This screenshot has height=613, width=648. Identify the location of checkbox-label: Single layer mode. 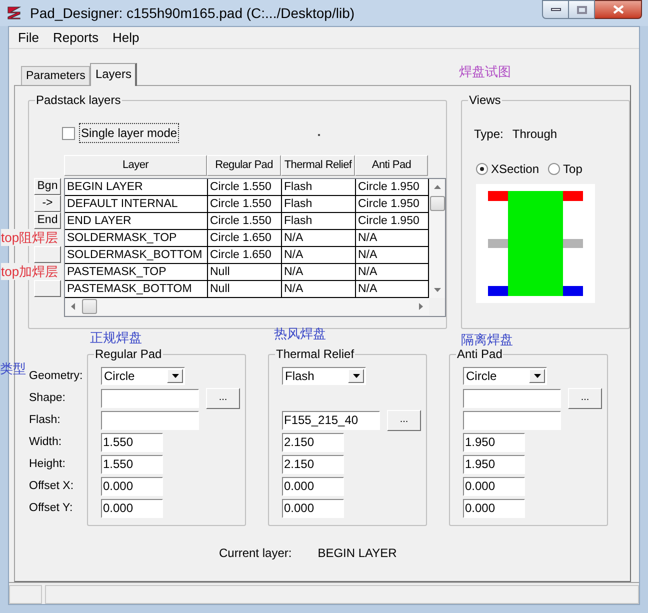
(129, 133).